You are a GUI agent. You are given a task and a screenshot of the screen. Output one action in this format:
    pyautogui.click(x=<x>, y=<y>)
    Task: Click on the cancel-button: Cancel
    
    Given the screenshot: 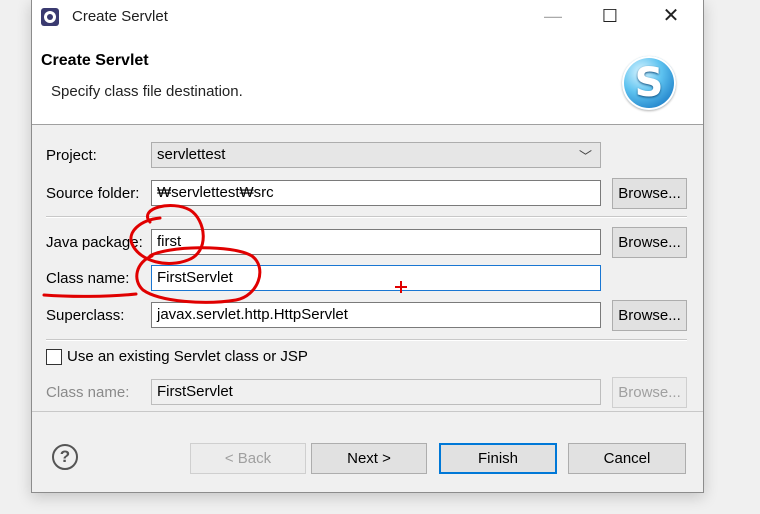 What is the action you would take?
    pyautogui.click(x=627, y=458)
    